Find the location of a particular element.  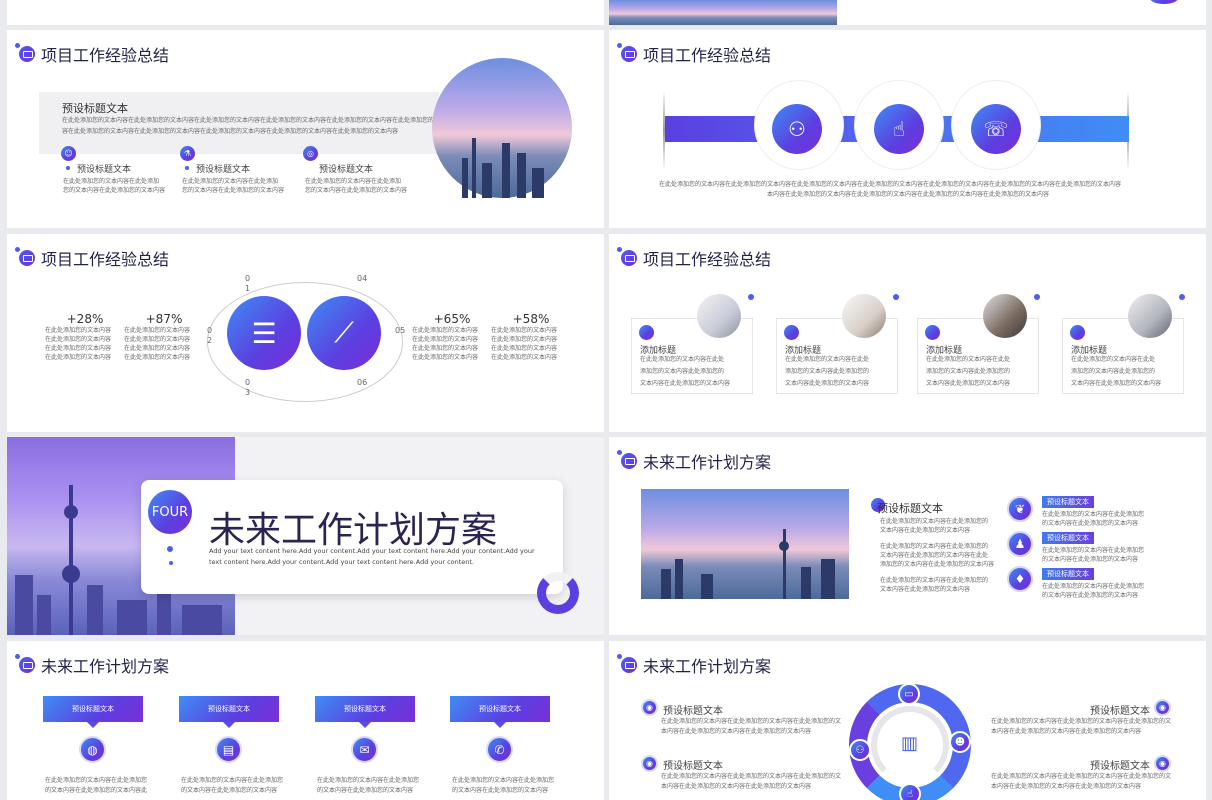

para-1: 在此处添加您的文本内容在此处添加您的 文本内容在此处添加您的文本内容 is located at coordinates (931, 526).